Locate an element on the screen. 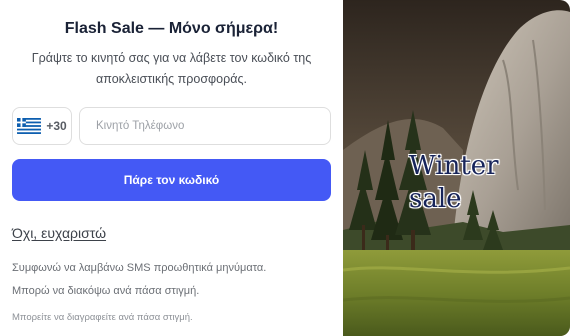 The width and height of the screenshot is (570, 336). country-code: +30 is located at coordinates (56, 126).